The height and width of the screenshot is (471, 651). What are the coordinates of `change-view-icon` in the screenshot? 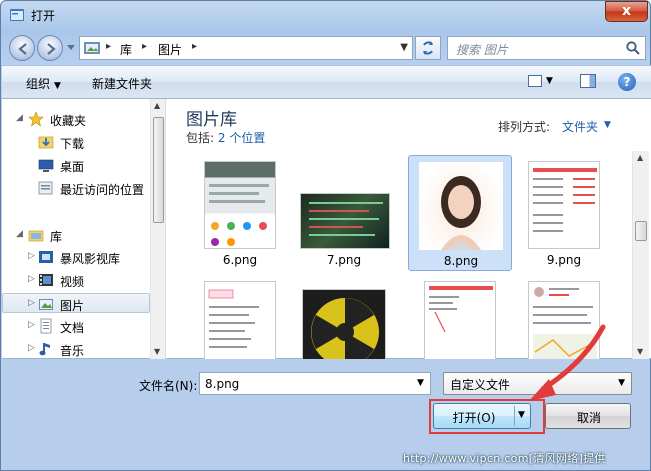 It's located at (535, 81).